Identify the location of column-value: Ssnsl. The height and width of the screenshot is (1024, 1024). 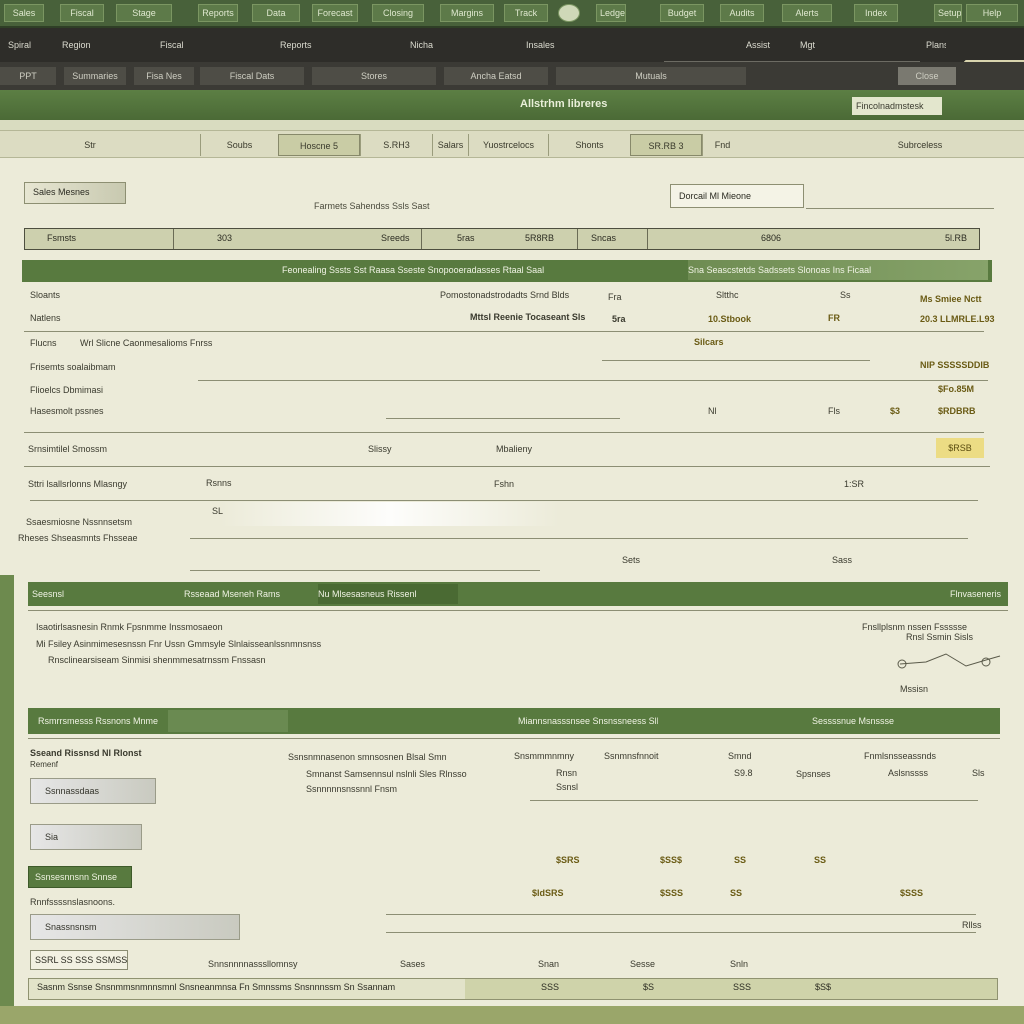
(567, 787).